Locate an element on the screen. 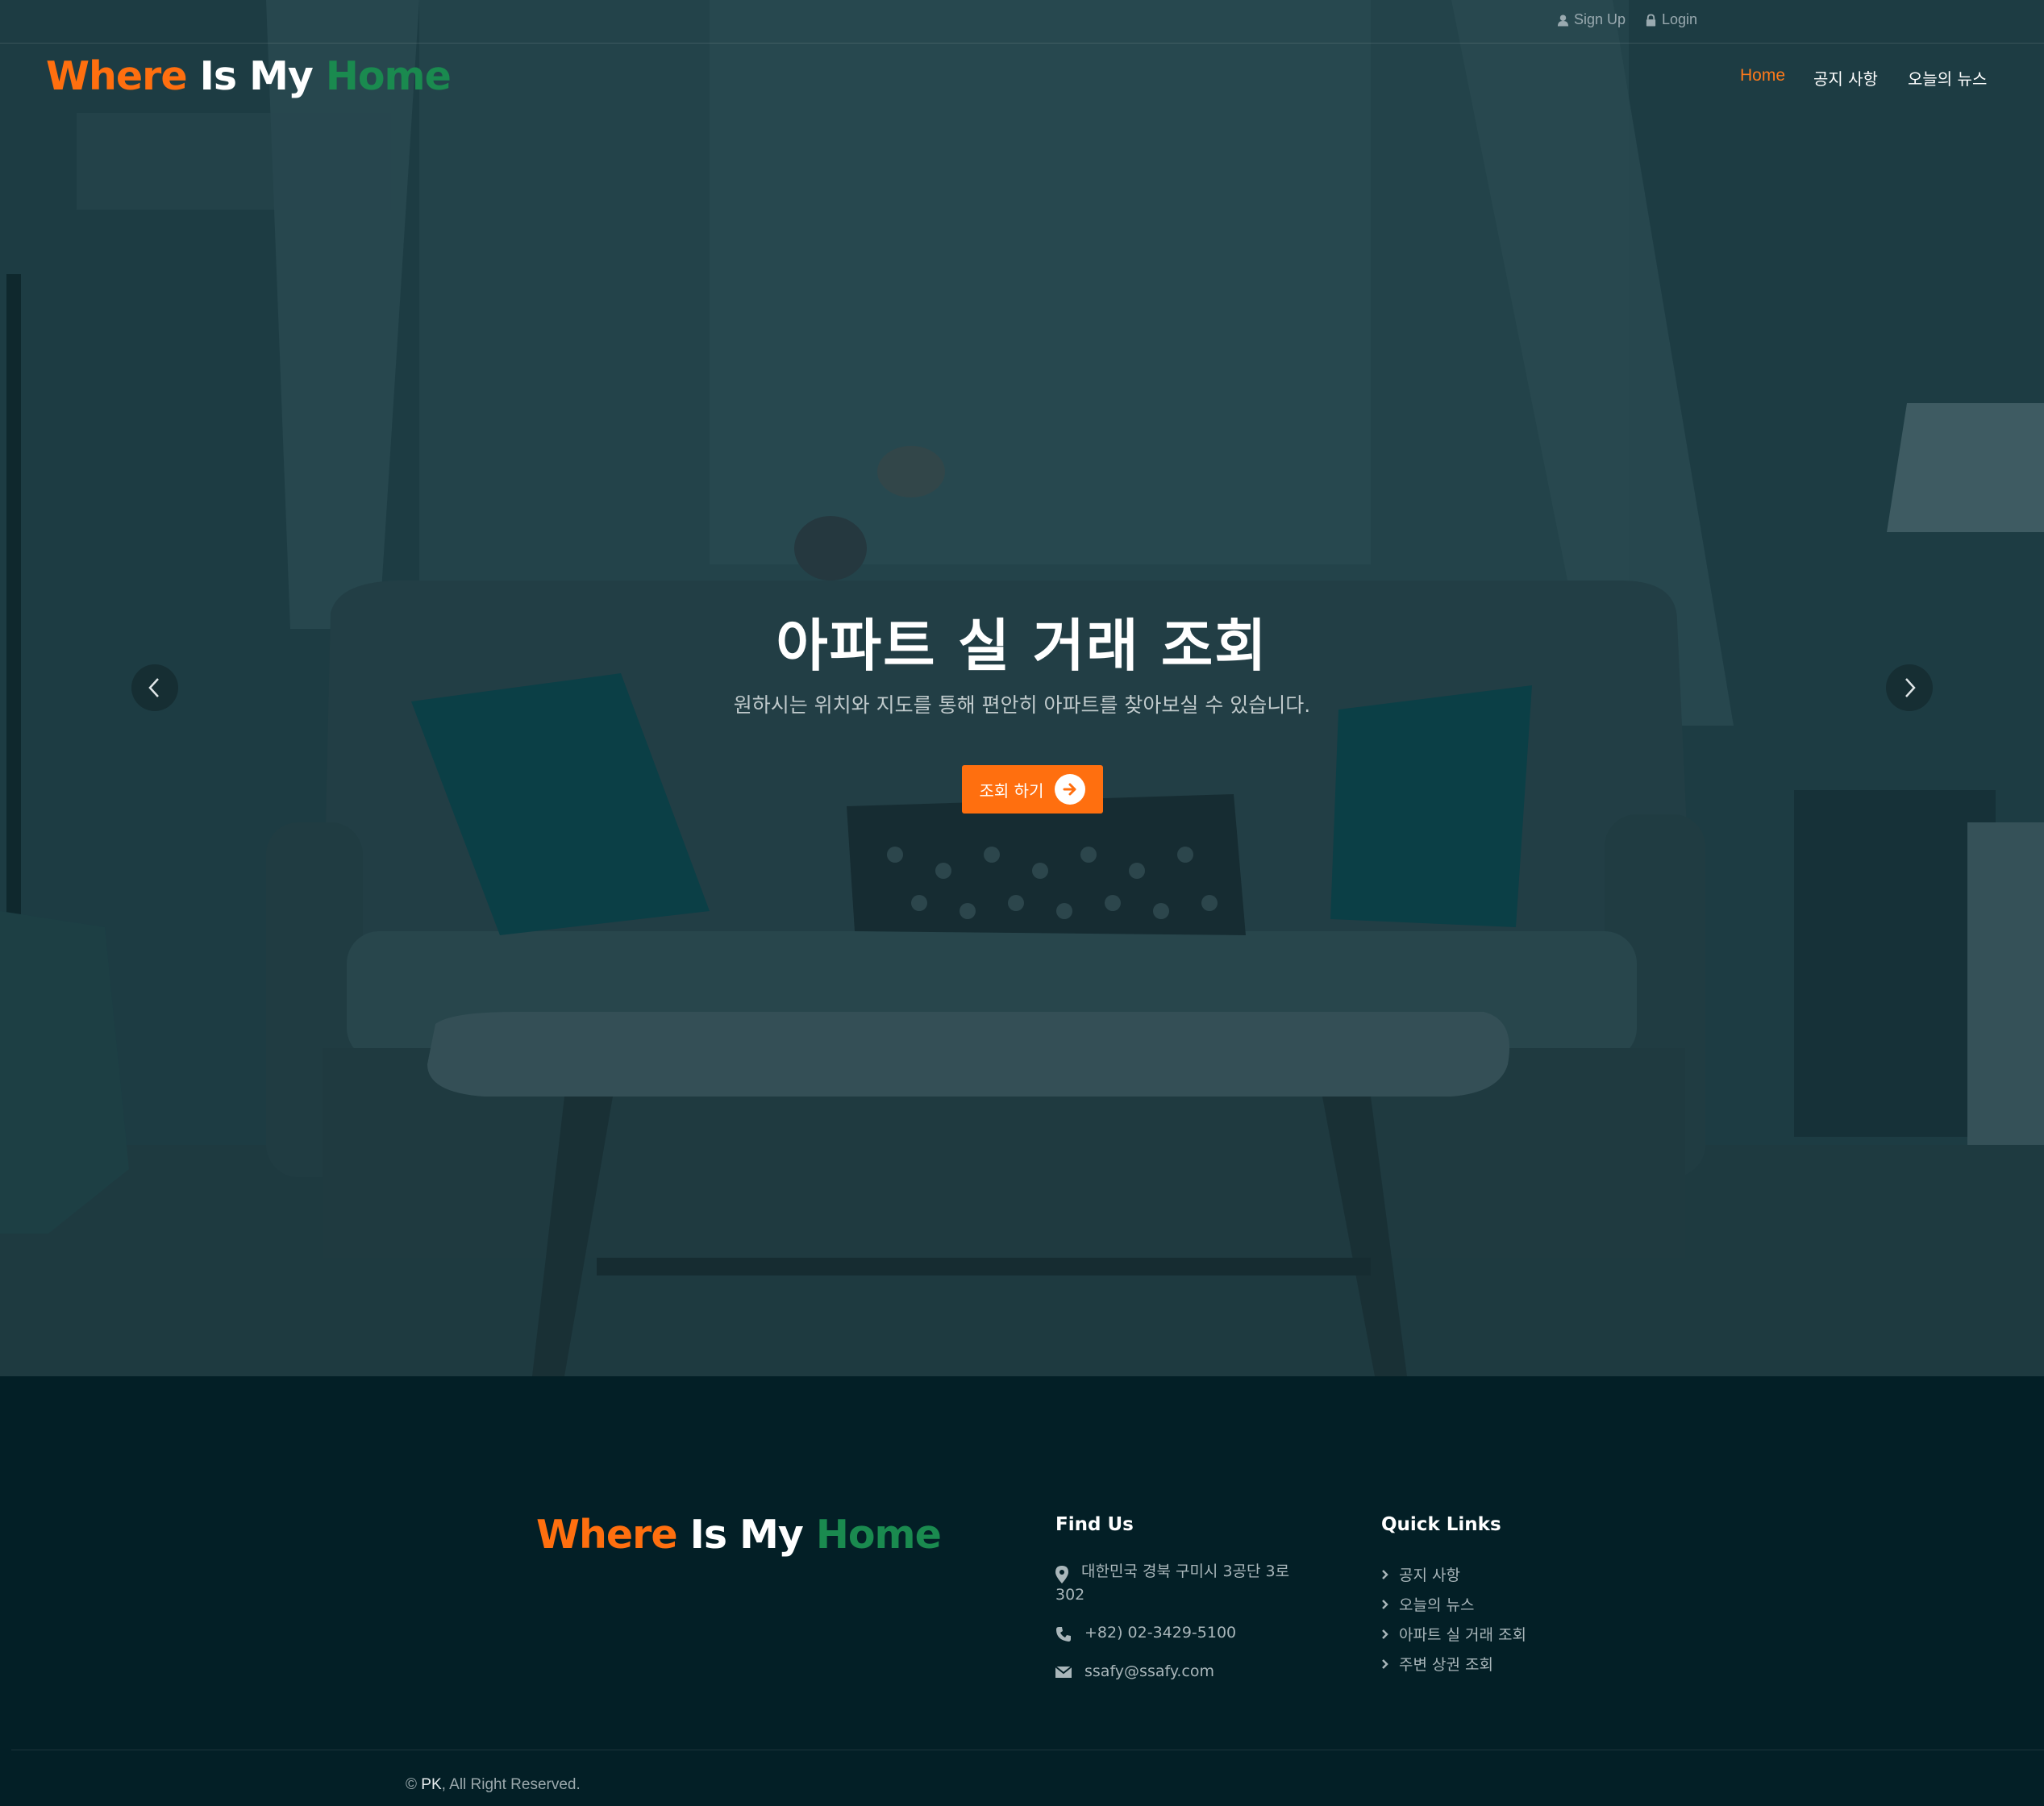 Image resolution: width=2044 pixels, height=1806 pixels. footer-brand-logo: Where Is My Home is located at coordinates (739, 1535).